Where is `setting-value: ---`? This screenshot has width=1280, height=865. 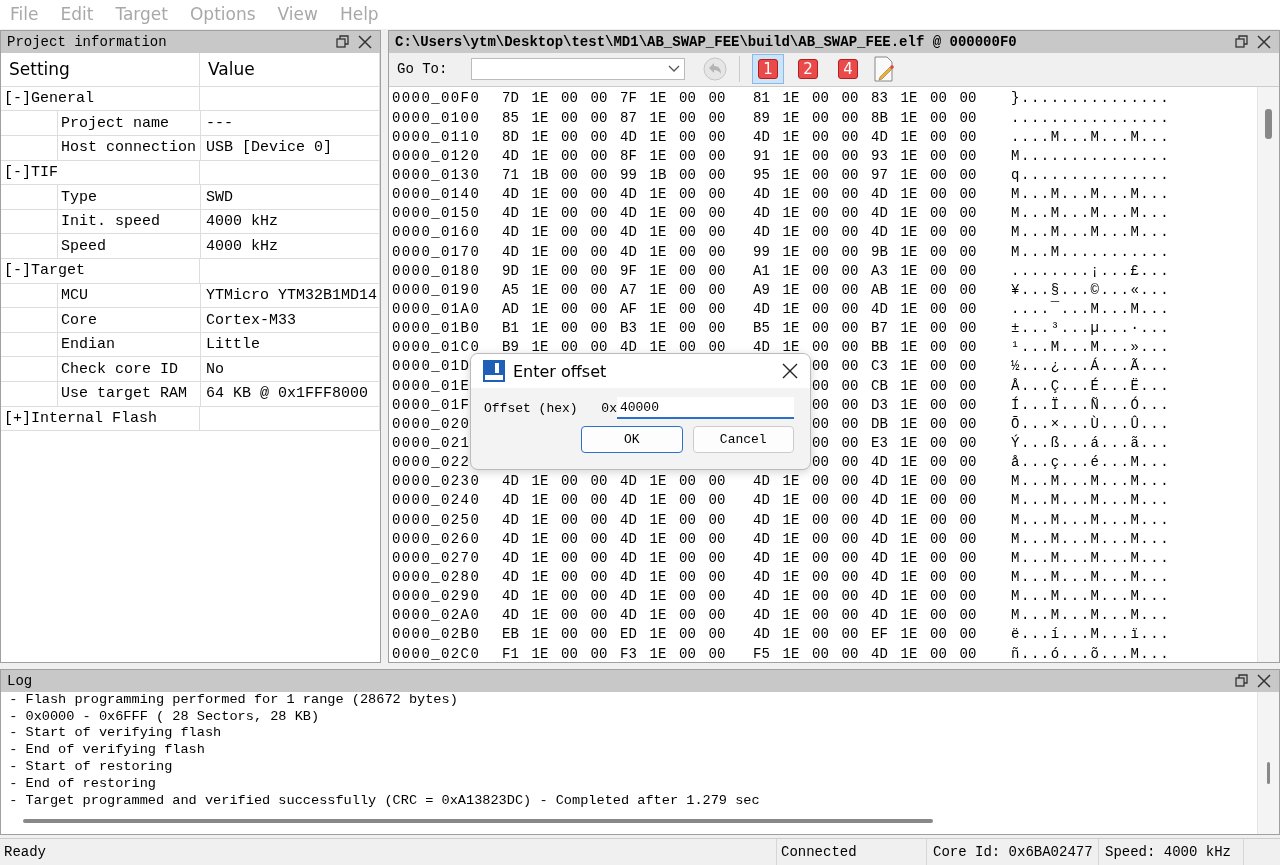 setting-value: --- is located at coordinates (219, 123).